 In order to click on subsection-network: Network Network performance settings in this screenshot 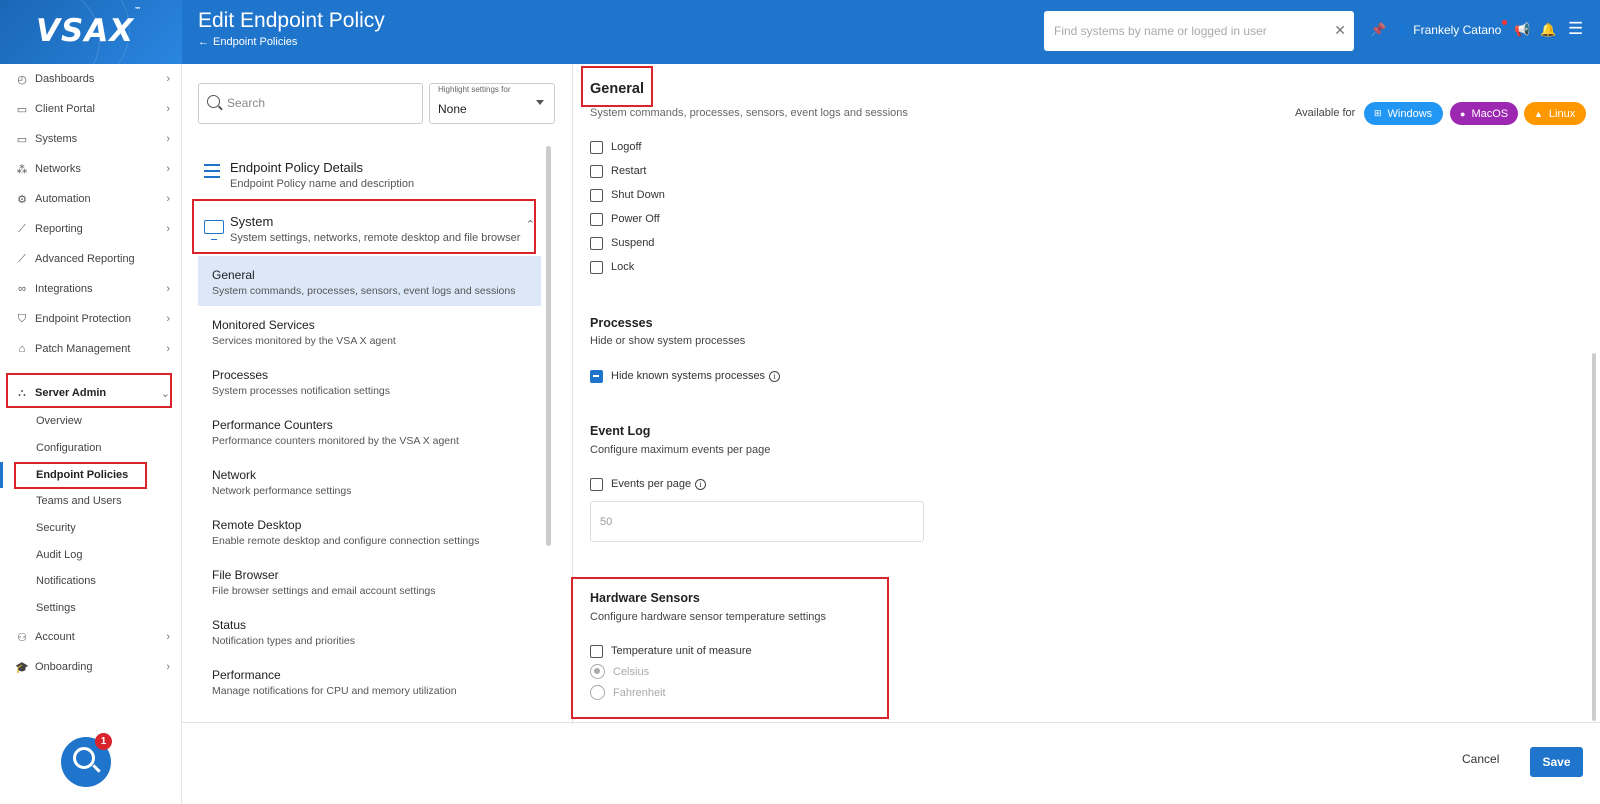, I will do `click(369, 481)`.